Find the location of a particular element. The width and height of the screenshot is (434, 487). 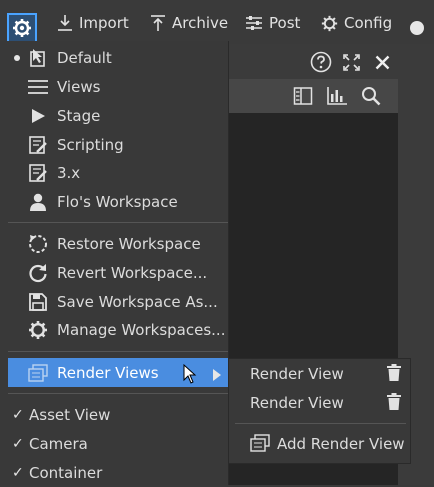

workspace-menu-button is located at coordinates (22, 28).